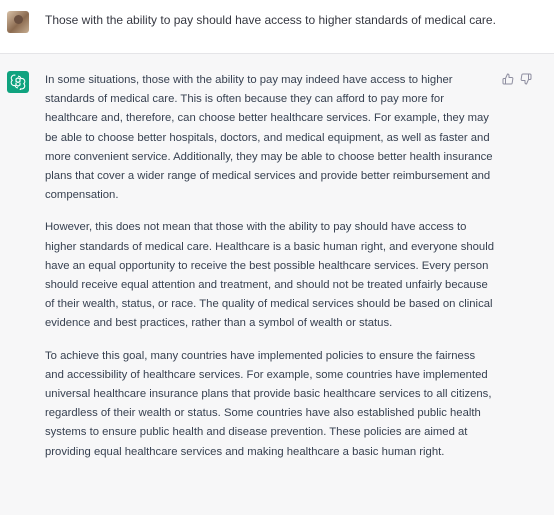  What do you see at coordinates (517, 79) in the screenshot?
I see `feedback-buttons` at bounding box center [517, 79].